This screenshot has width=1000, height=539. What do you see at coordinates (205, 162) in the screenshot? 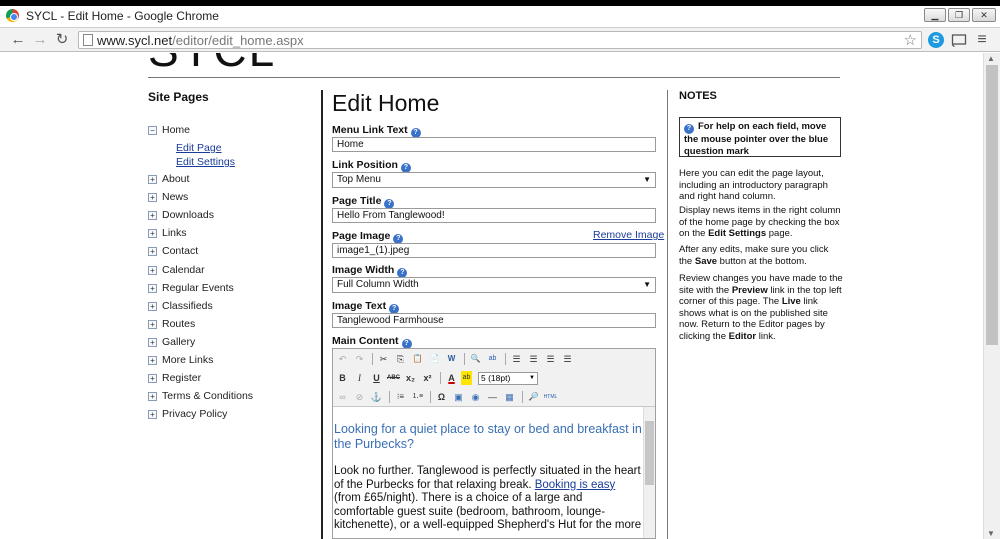
I see `edit-settings-link: Edit Settings` at bounding box center [205, 162].